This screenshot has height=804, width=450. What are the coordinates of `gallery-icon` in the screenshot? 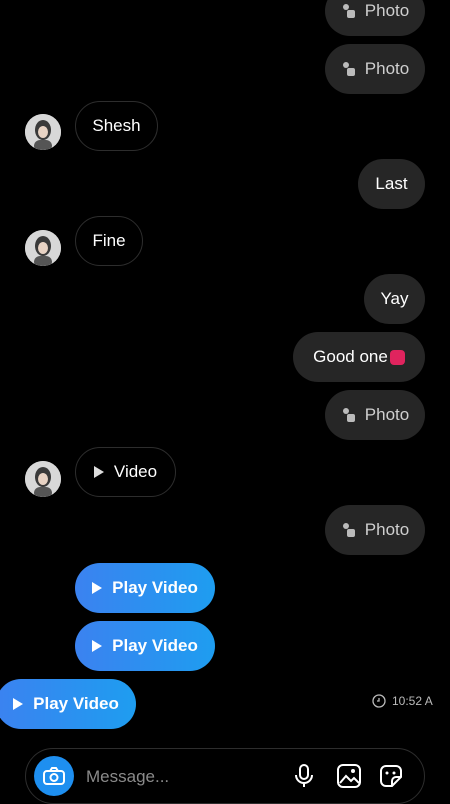 It's located at (349, 776).